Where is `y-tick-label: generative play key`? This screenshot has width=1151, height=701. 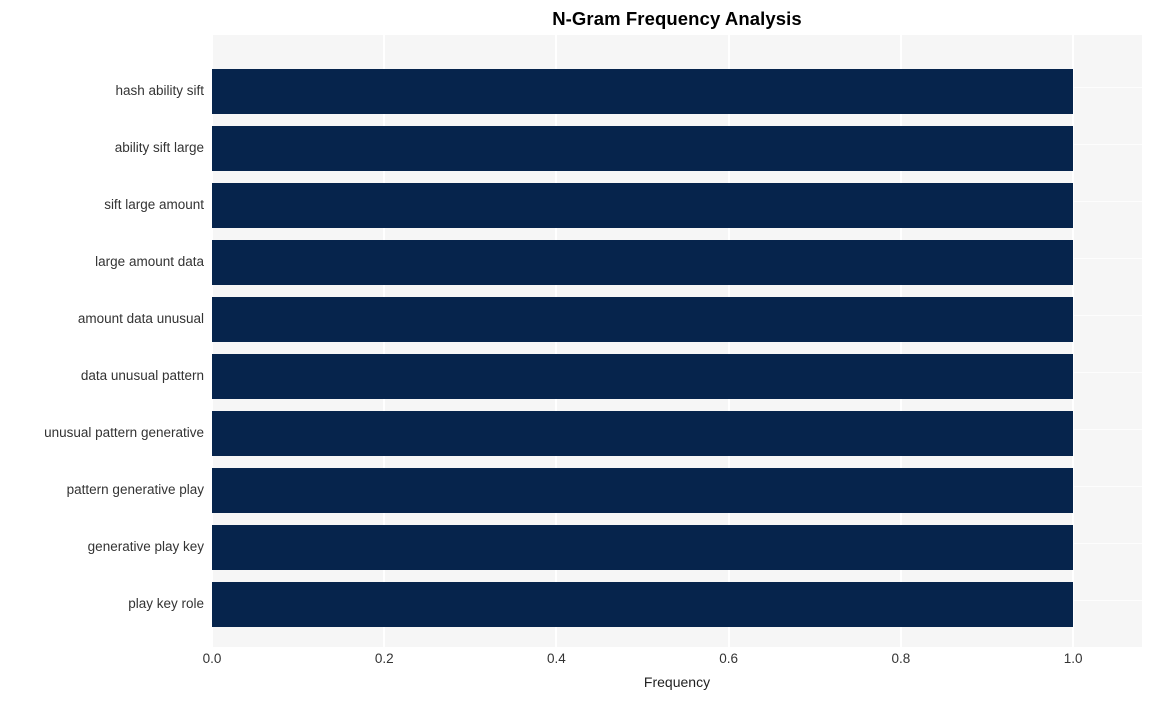
y-tick-label: generative play key is located at coordinates (145, 547).